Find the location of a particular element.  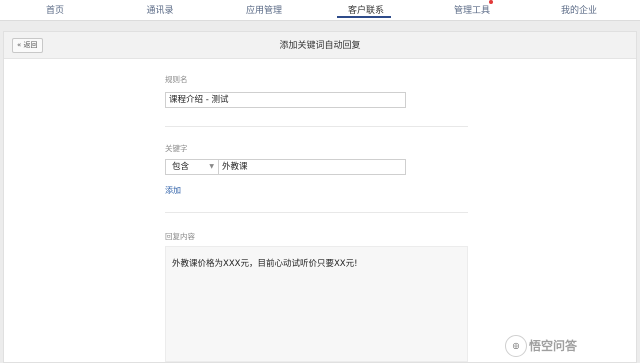

logo-icon: ◎ is located at coordinates (516, 346).